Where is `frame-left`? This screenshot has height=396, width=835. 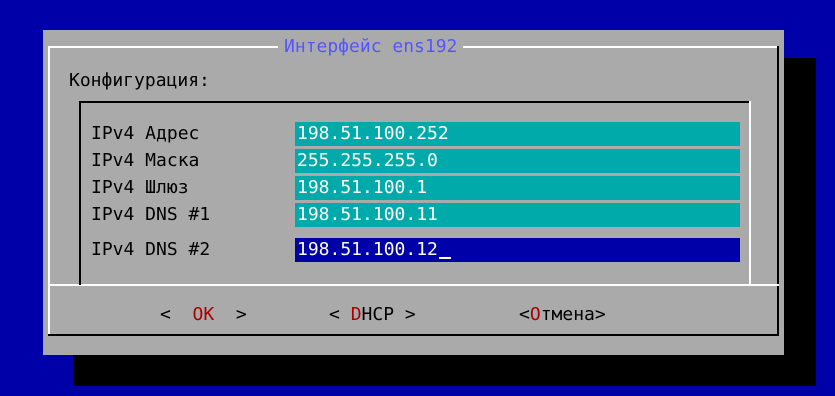 frame-left is located at coordinates (49, 191).